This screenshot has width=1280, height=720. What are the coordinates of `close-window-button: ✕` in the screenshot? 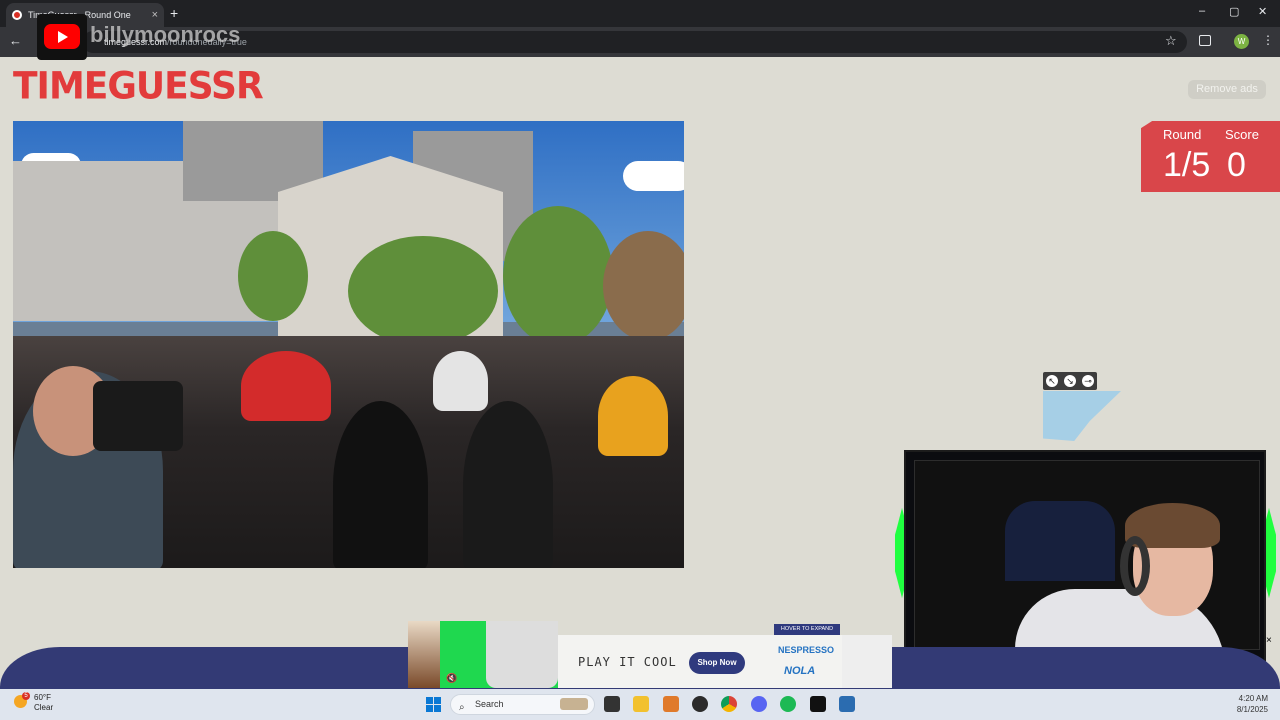 It's located at (1262, 11).